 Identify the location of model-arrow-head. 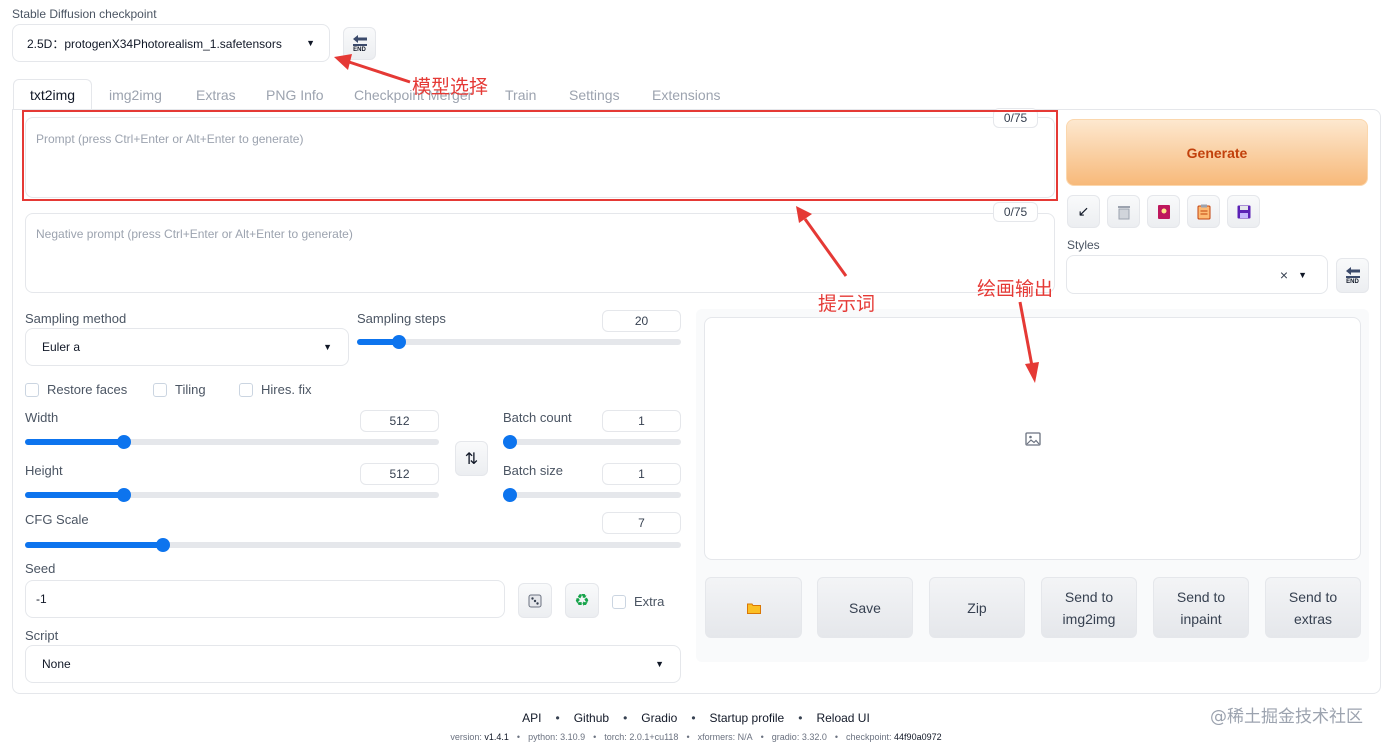
(343, 62).